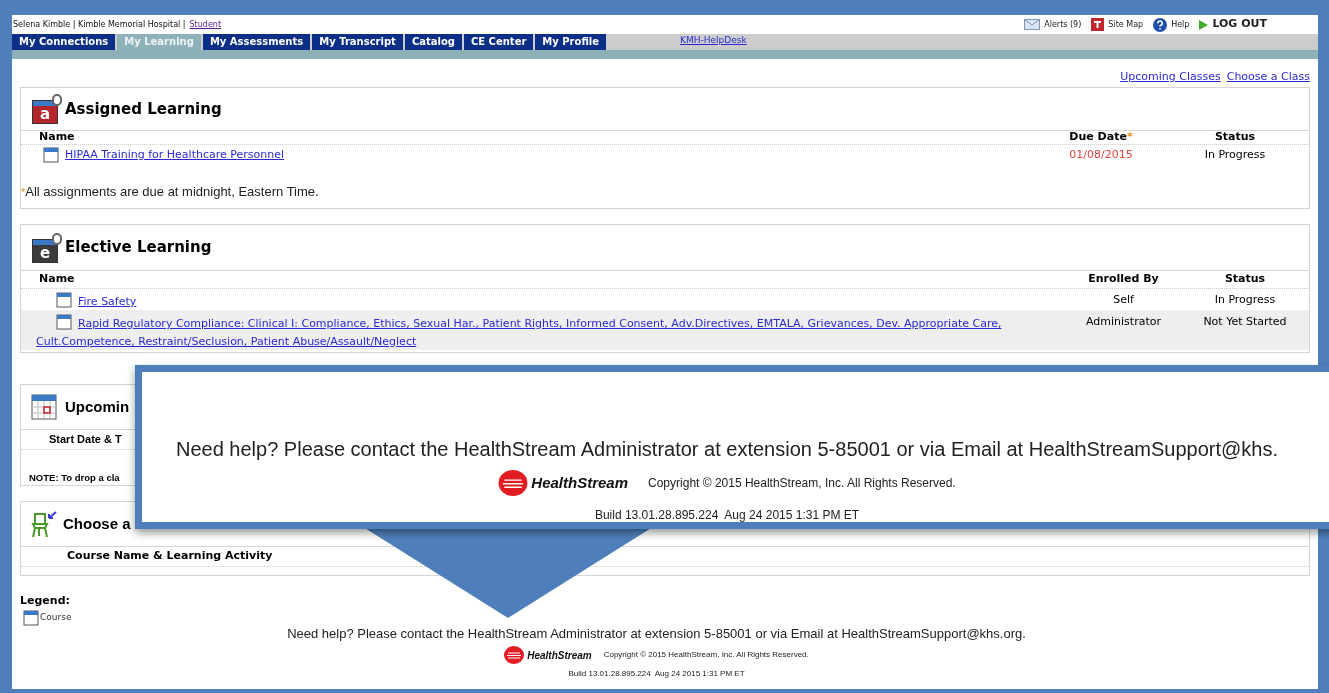 The image size is (1329, 693). What do you see at coordinates (1170, 78) in the screenshot?
I see `quick-link: Upcoming Classes` at bounding box center [1170, 78].